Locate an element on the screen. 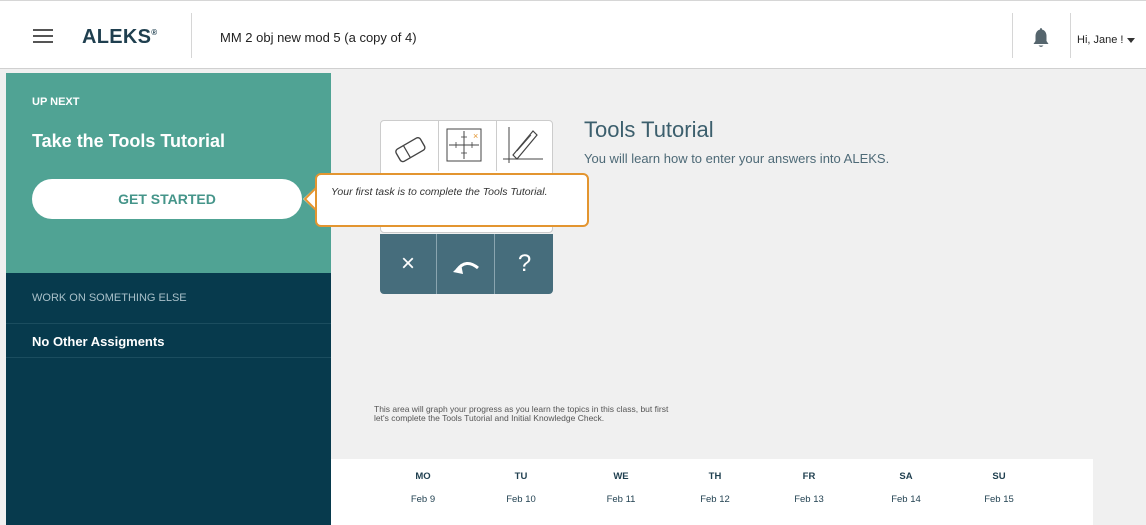 This screenshot has height=525, width=1146. logo-text: ALEKS is located at coordinates (117, 37).